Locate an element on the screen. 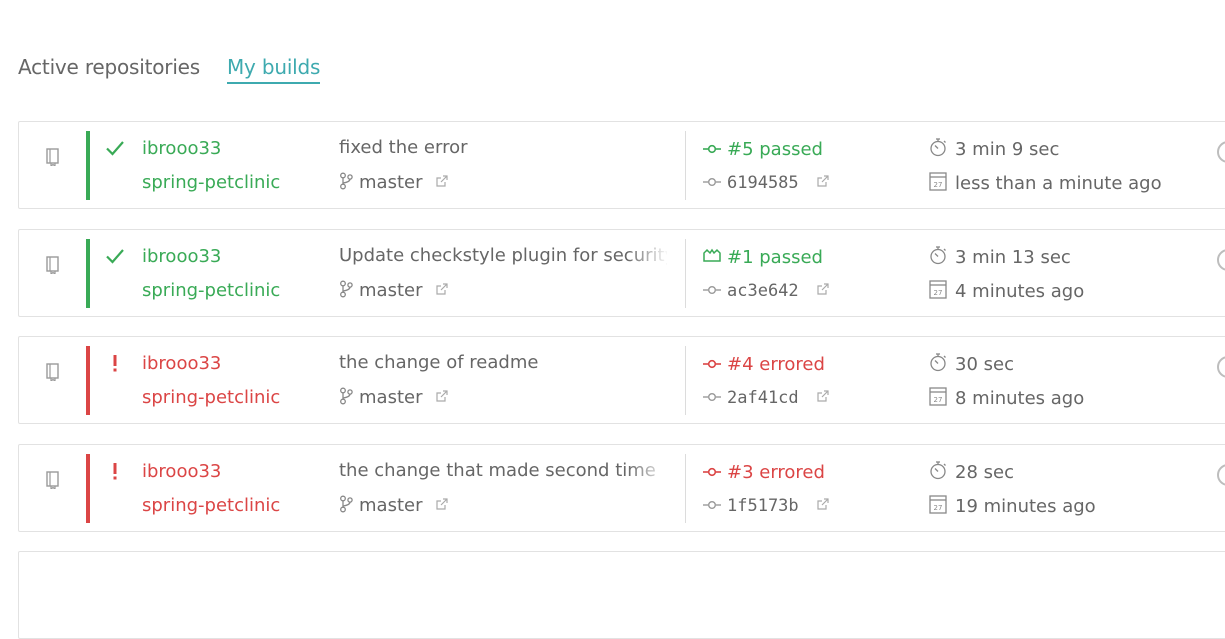 This screenshot has height=639, width=1225. build-duration: 28 sec is located at coordinates (971, 472).